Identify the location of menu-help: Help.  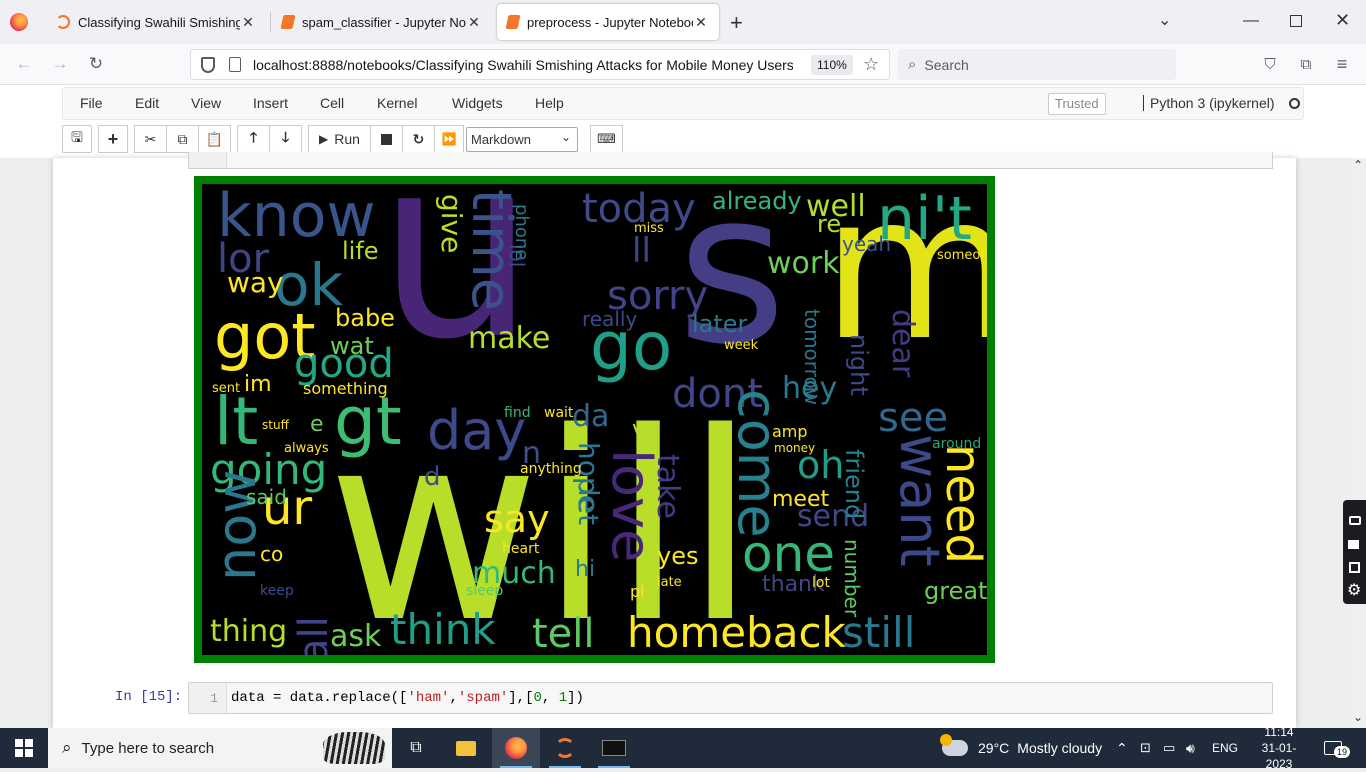
(549, 103).